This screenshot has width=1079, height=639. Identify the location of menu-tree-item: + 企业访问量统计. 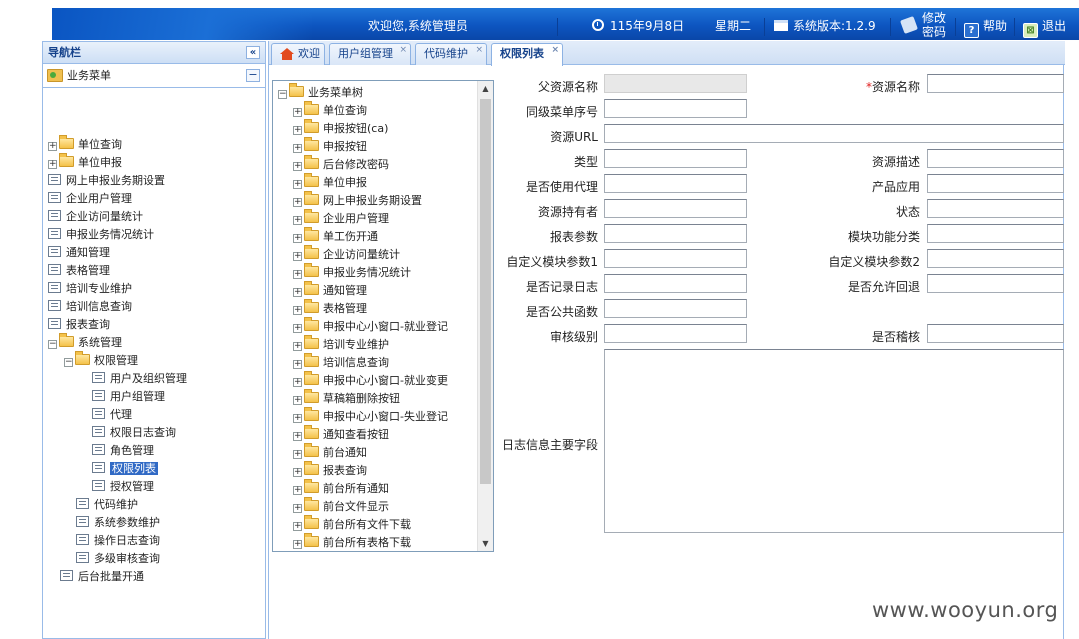
(346, 254).